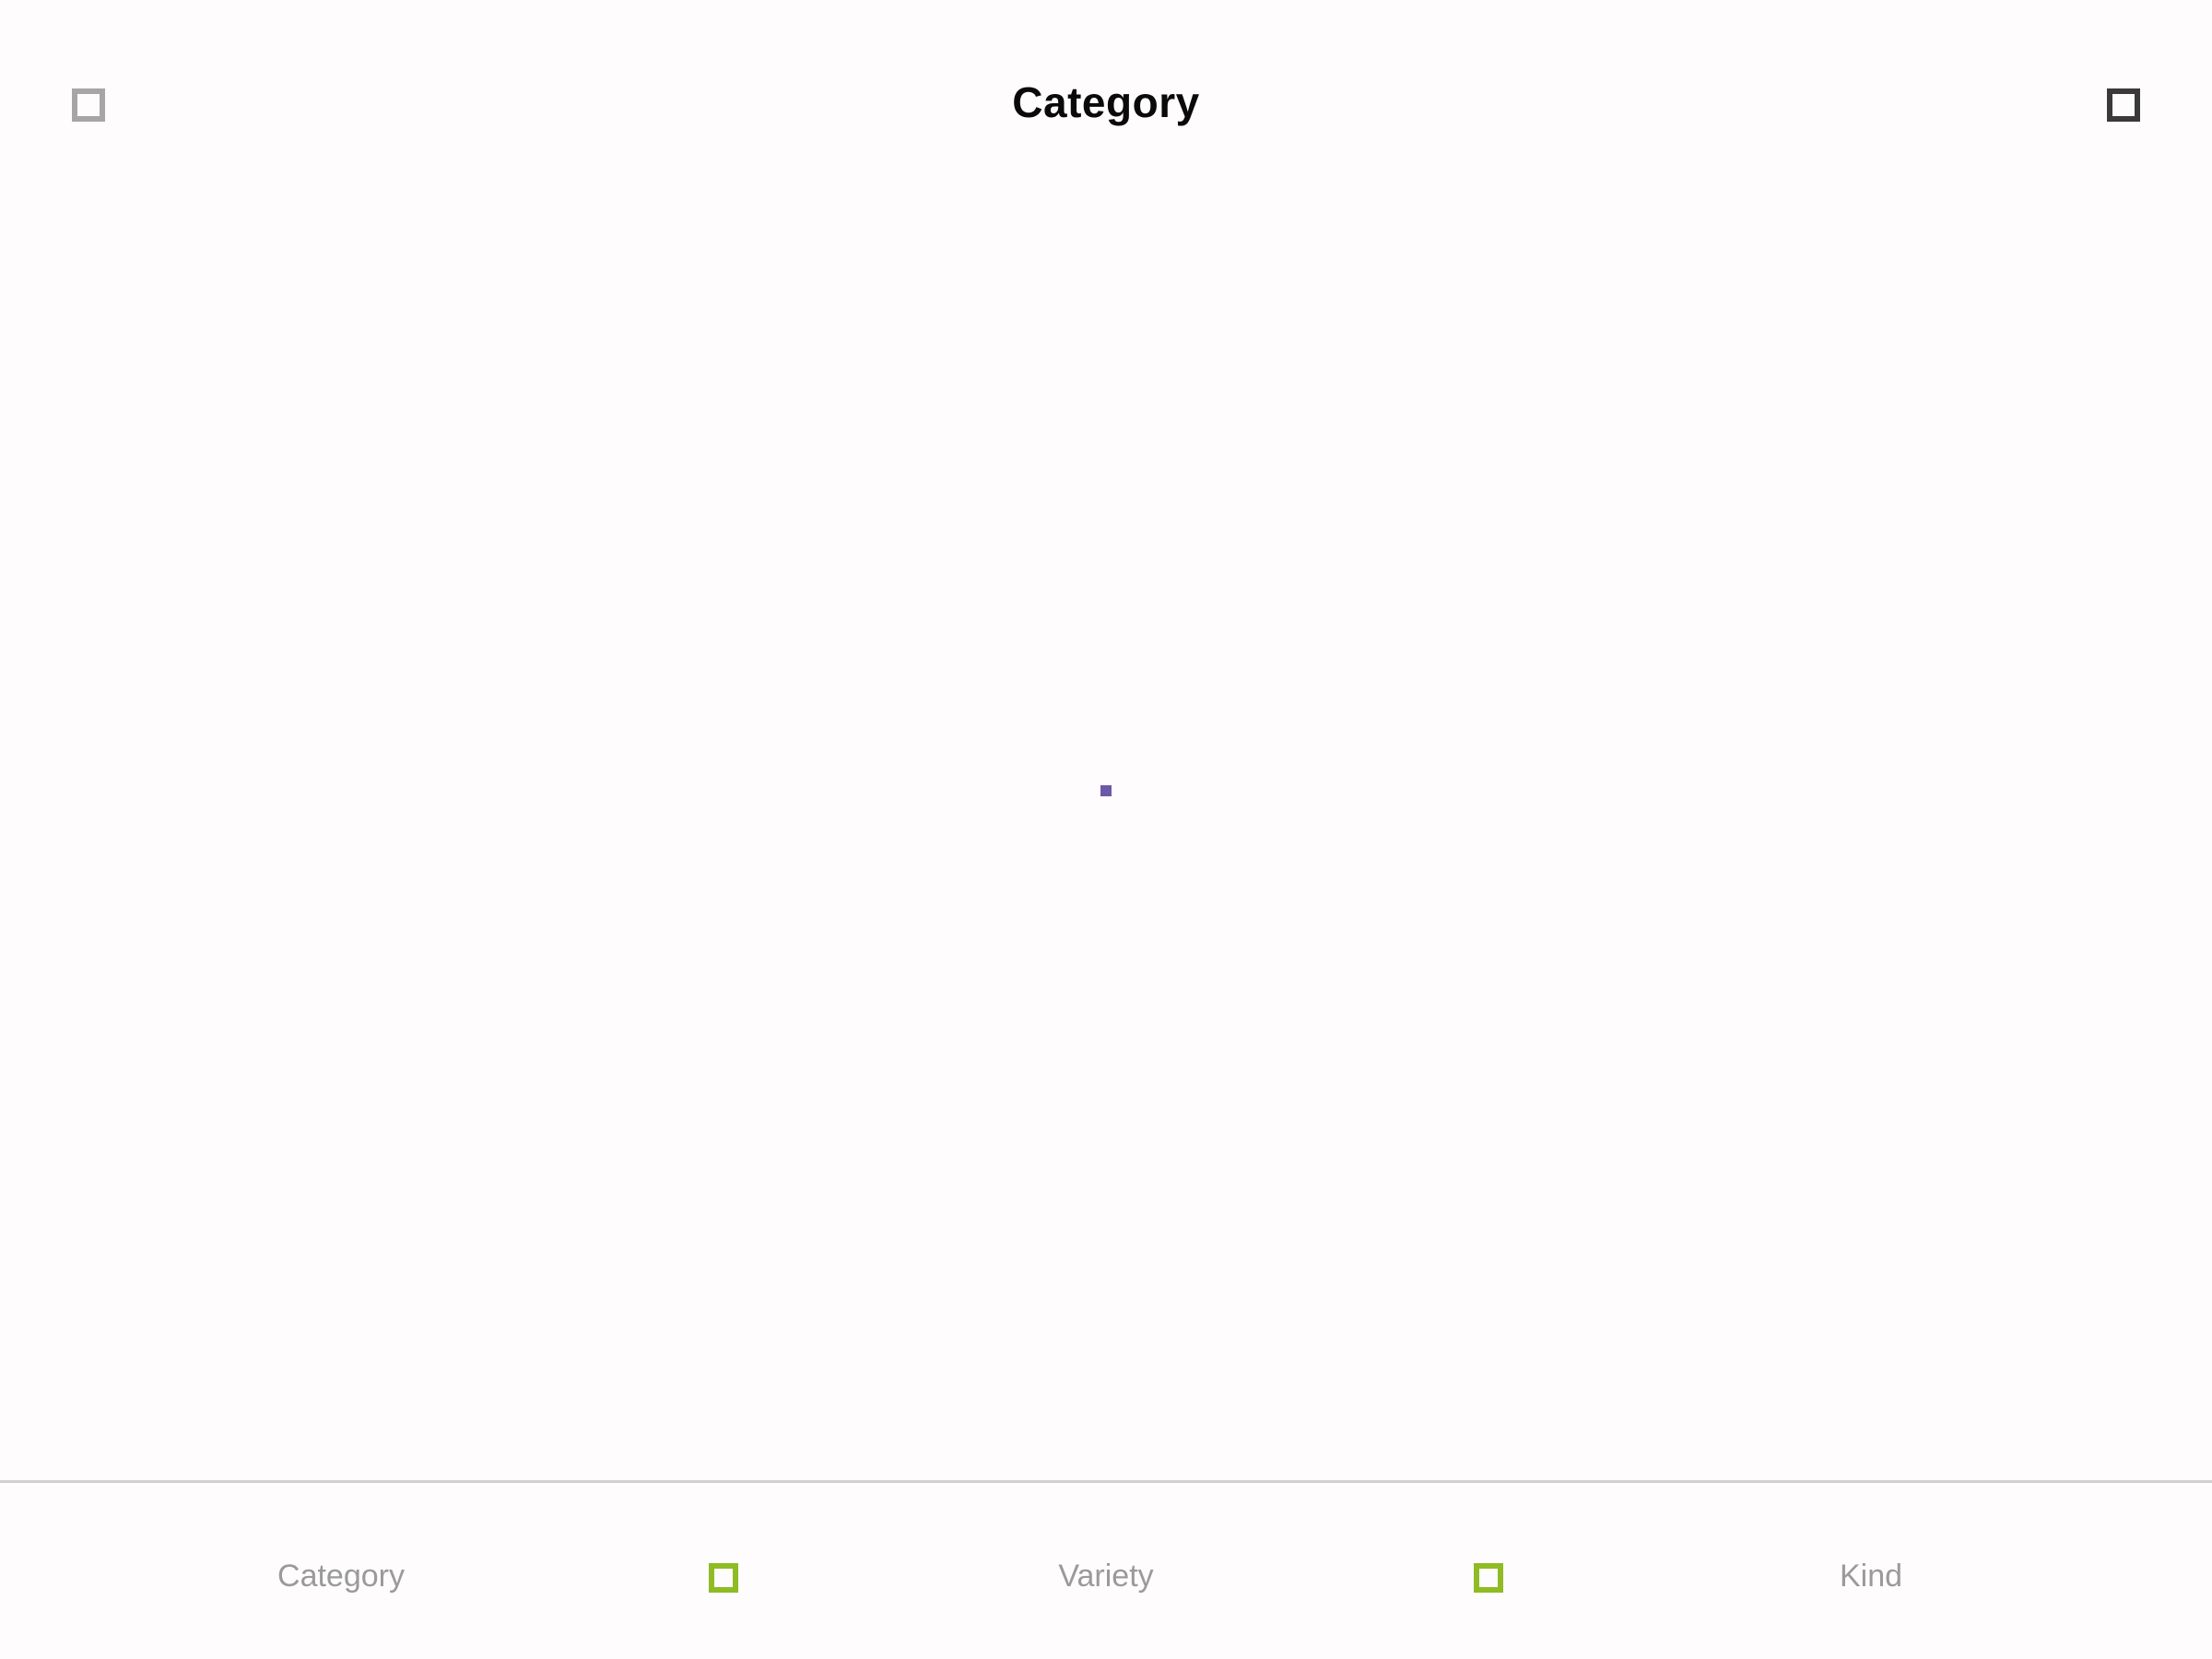  What do you see at coordinates (1106, 790) in the screenshot?
I see `center-dot-icon` at bounding box center [1106, 790].